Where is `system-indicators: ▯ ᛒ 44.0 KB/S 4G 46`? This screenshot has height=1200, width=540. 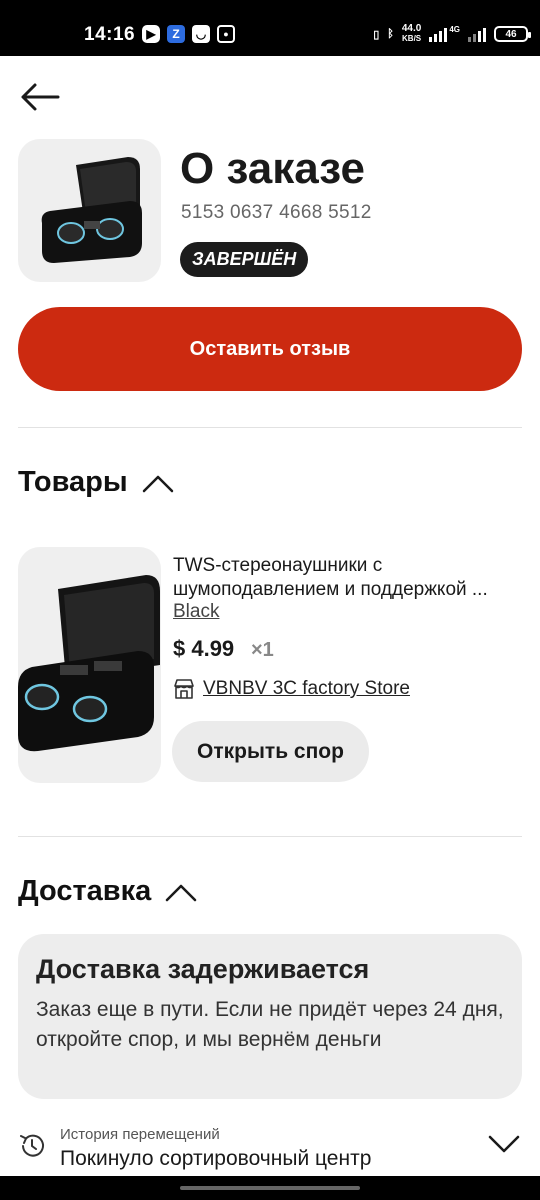 system-indicators: ▯ ᛒ 44.0 KB/S 4G 46 is located at coordinates (452, 33).